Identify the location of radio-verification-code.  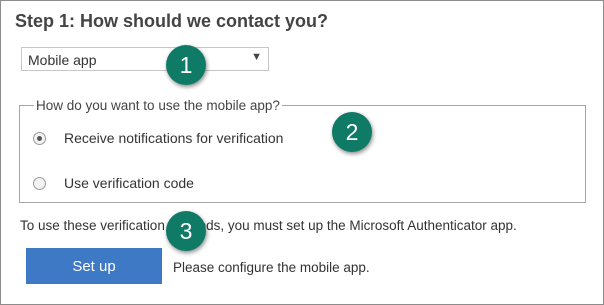
(39, 183).